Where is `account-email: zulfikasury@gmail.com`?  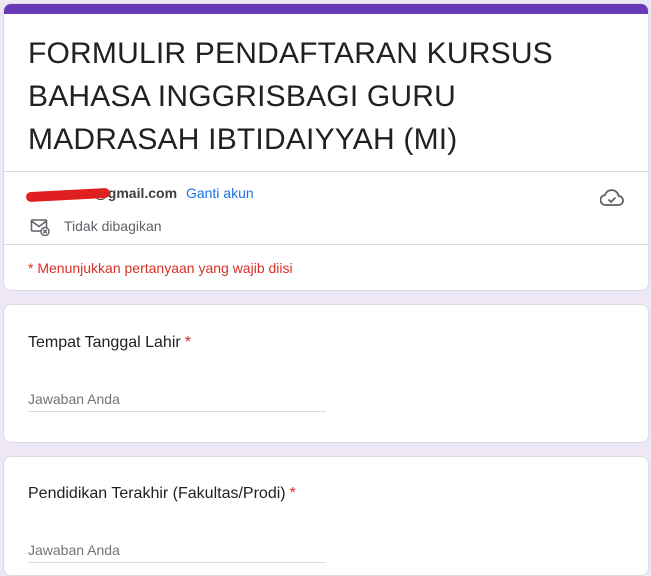 account-email: zulfikasury@gmail.com is located at coordinates (101, 194).